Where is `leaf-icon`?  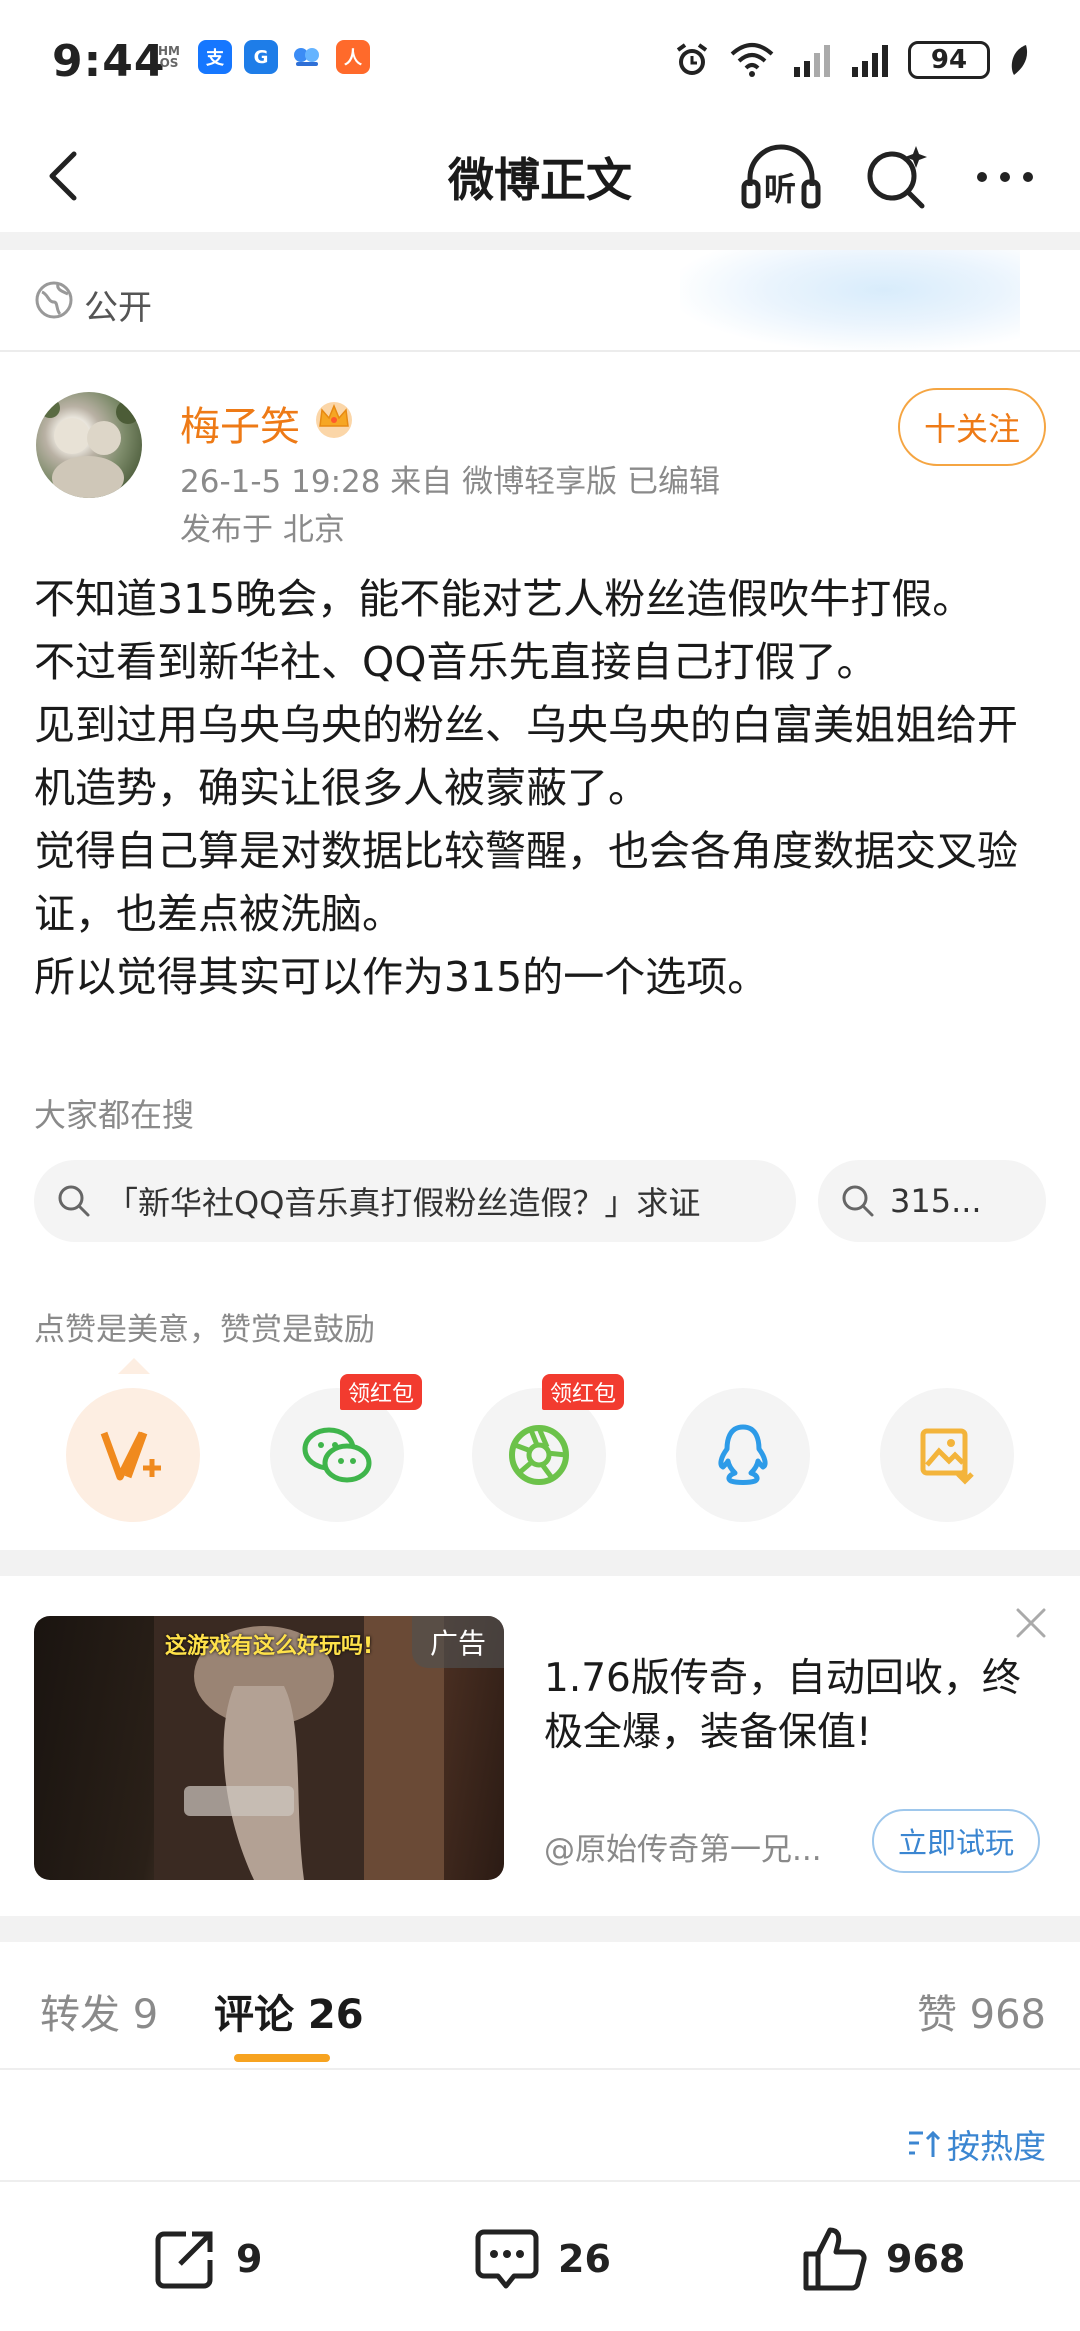 leaf-icon is located at coordinates (1019, 60).